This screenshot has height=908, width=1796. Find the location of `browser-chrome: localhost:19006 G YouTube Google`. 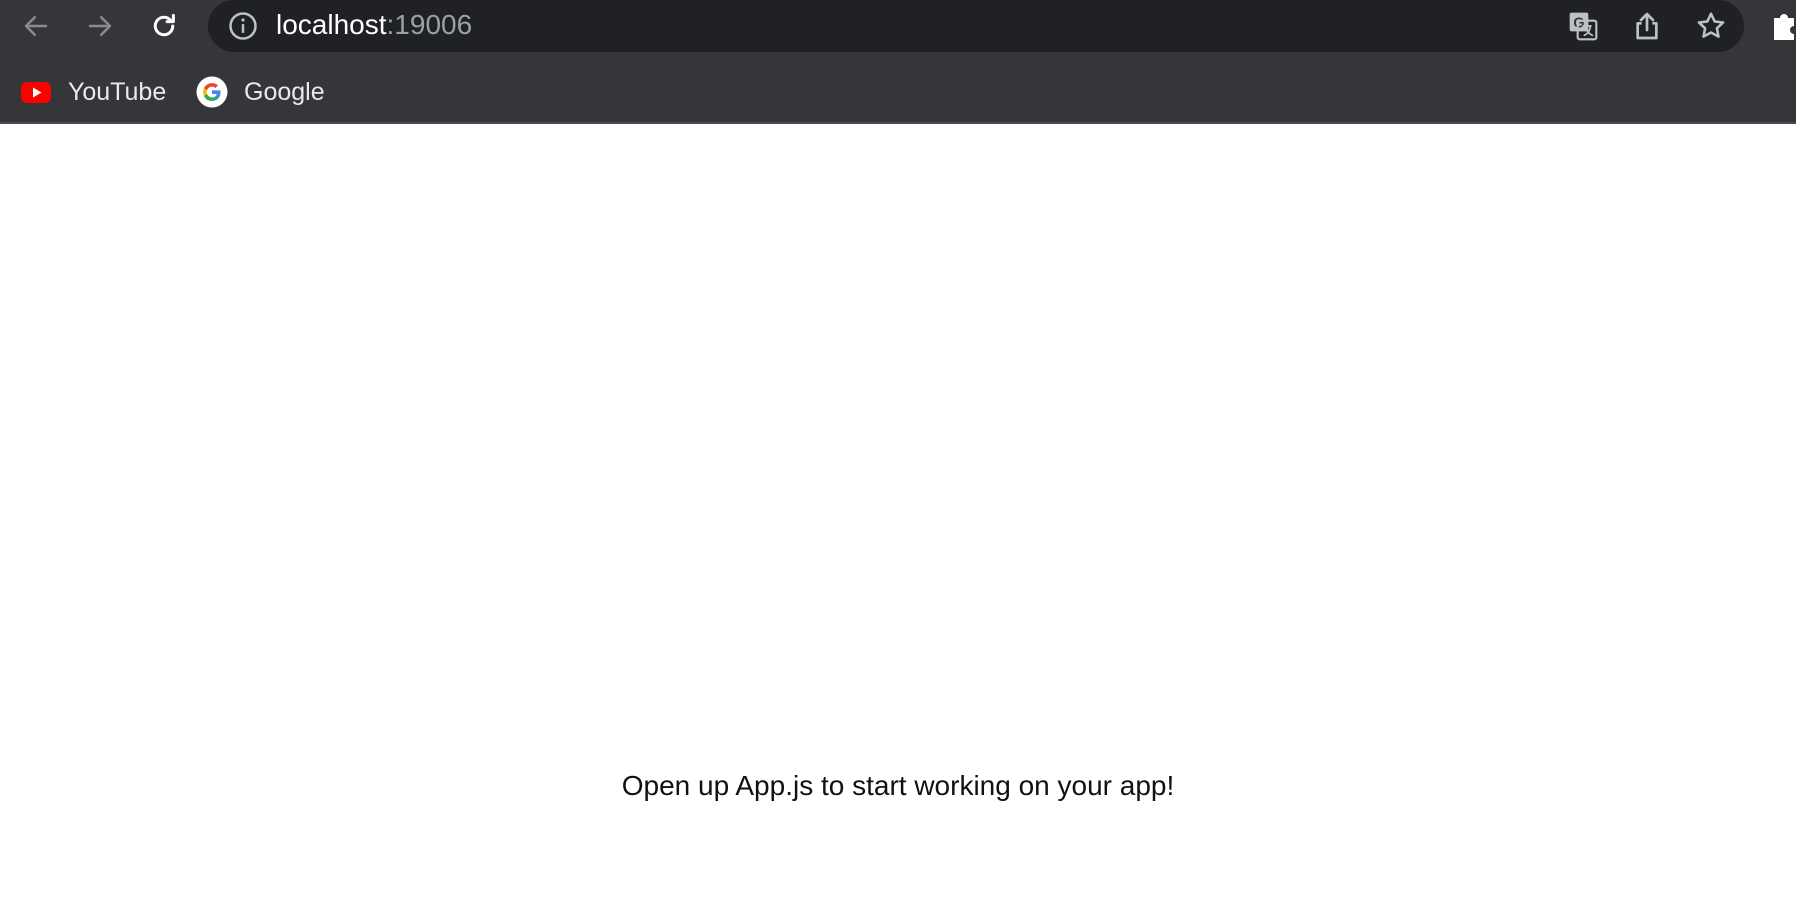

browser-chrome: localhost:19006 G YouTube Google is located at coordinates (898, 62).